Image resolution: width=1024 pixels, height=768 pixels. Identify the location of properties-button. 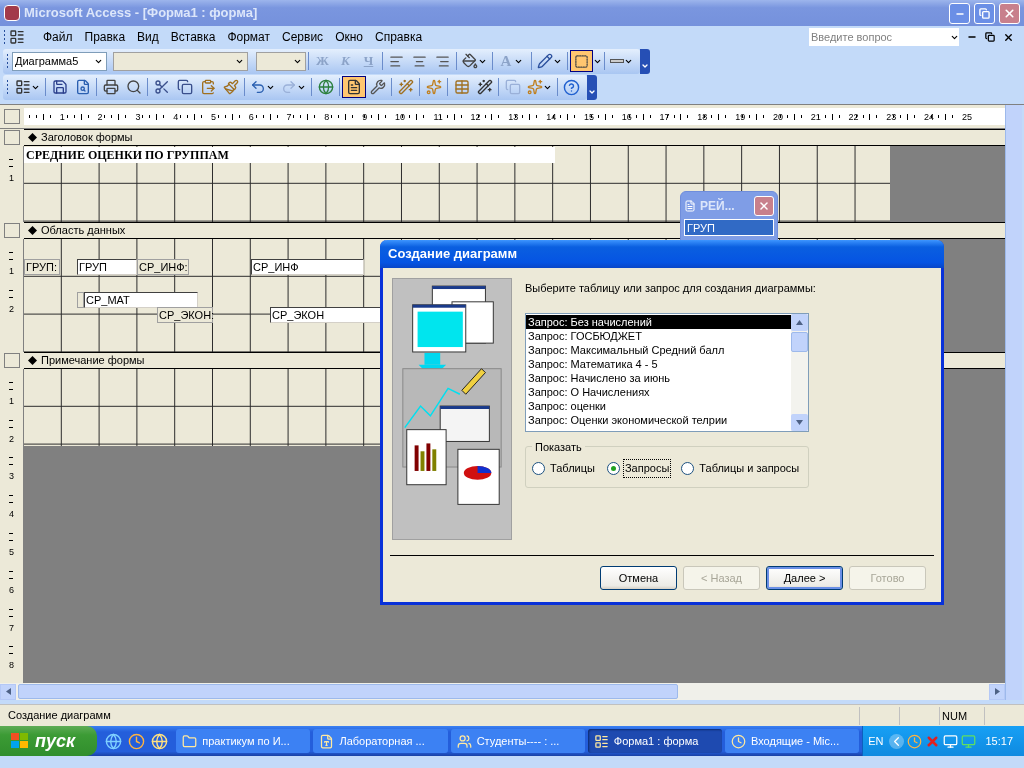
(354, 87).